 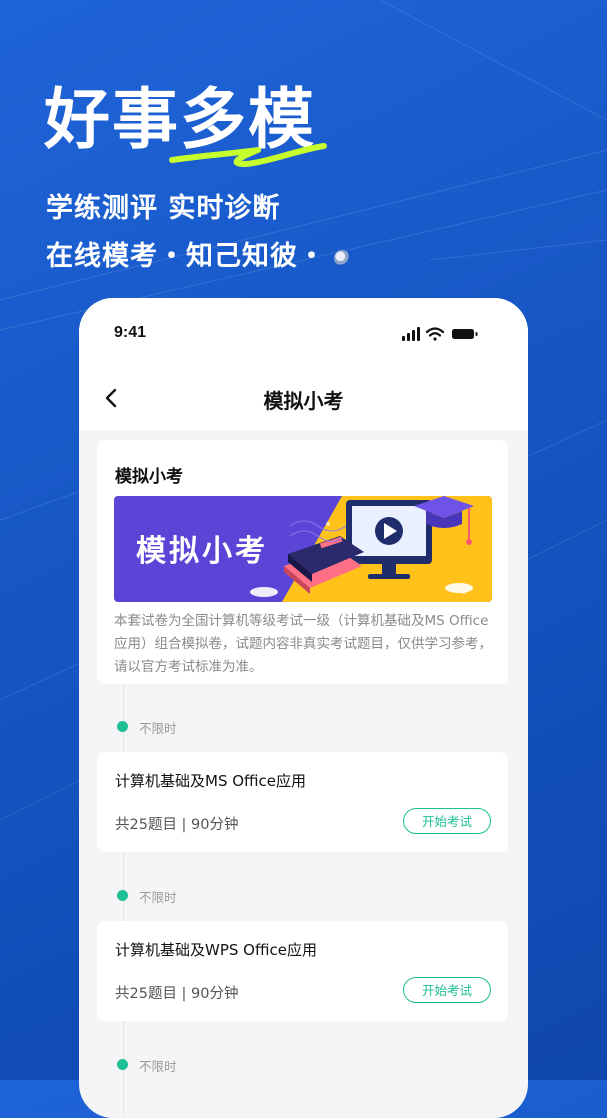 I want to click on status-bar: 9:41, so click(x=303, y=333).